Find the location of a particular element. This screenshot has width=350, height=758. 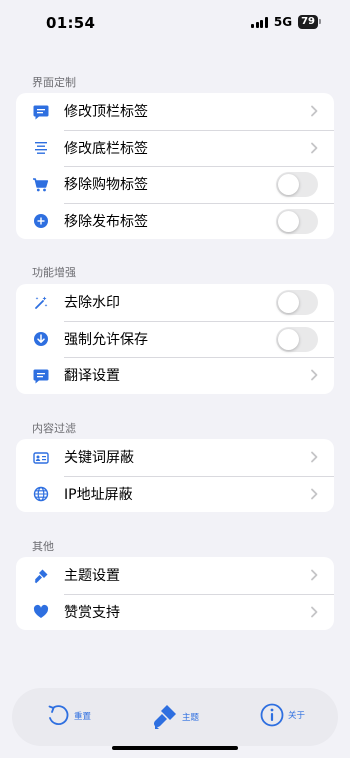

row-label: 去除水印 is located at coordinates (92, 303).